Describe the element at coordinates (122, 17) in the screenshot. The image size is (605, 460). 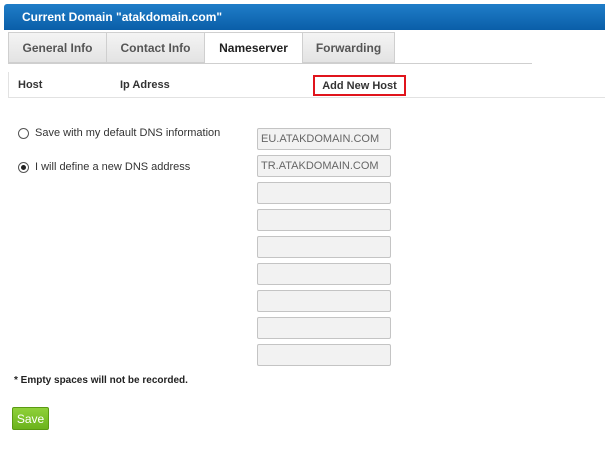
I see `current-domain-title: Current Domain "atakdomain.com"` at that location.